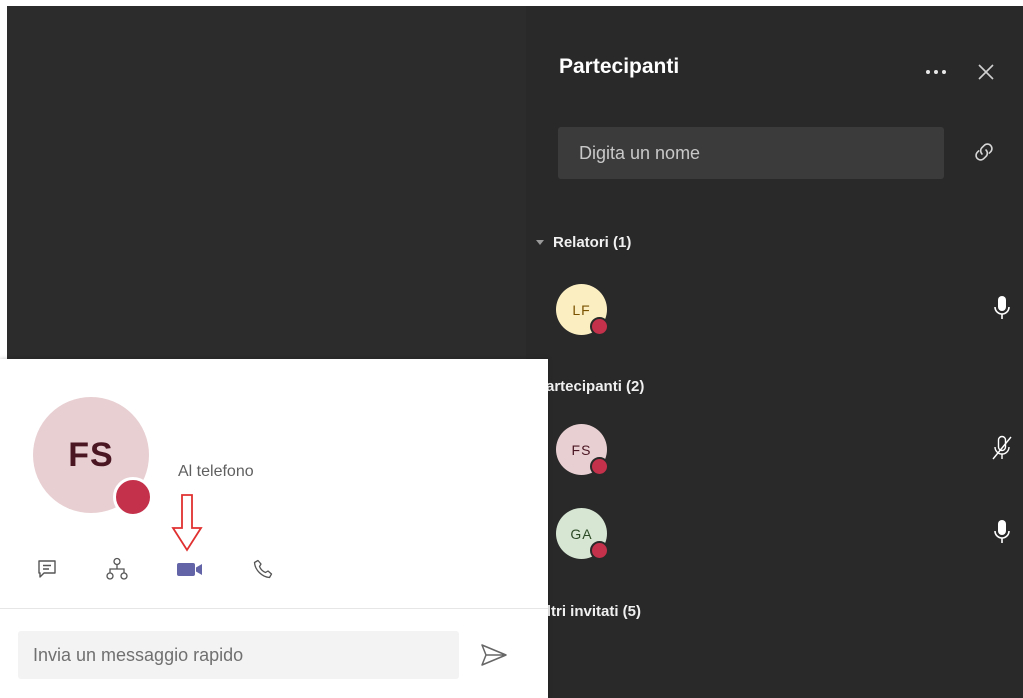 The width and height of the screenshot is (1023, 698). What do you see at coordinates (619, 66) in the screenshot?
I see `panel-title: Partecipanti` at bounding box center [619, 66].